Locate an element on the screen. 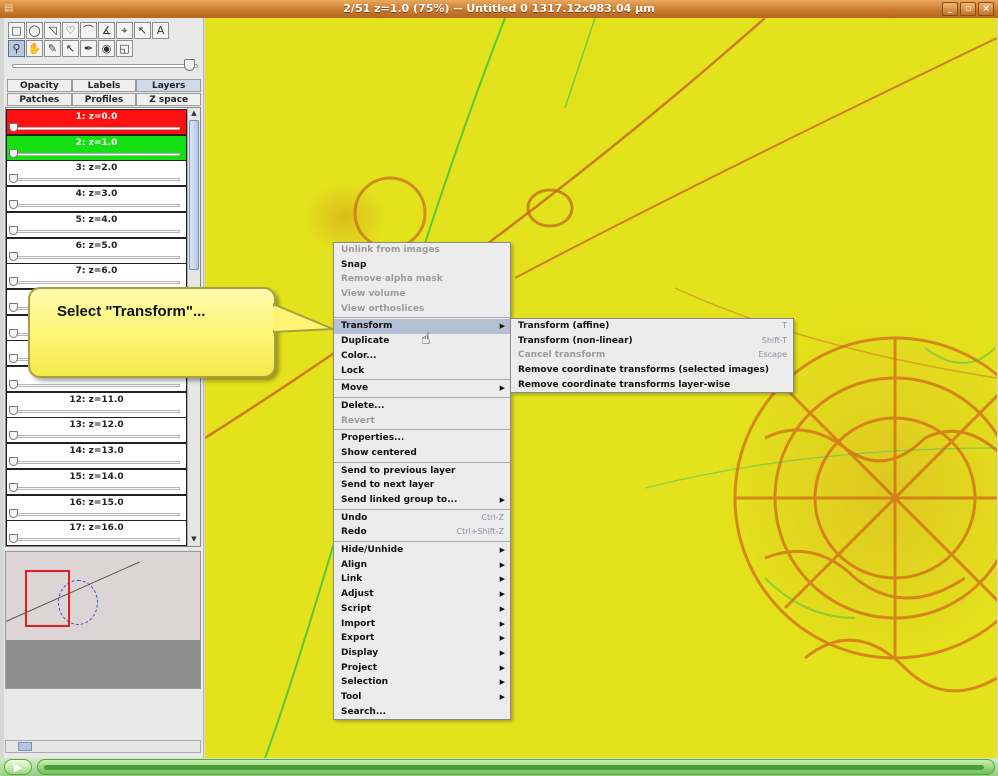  context-menu-item: Export ▶ is located at coordinates (422, 638).